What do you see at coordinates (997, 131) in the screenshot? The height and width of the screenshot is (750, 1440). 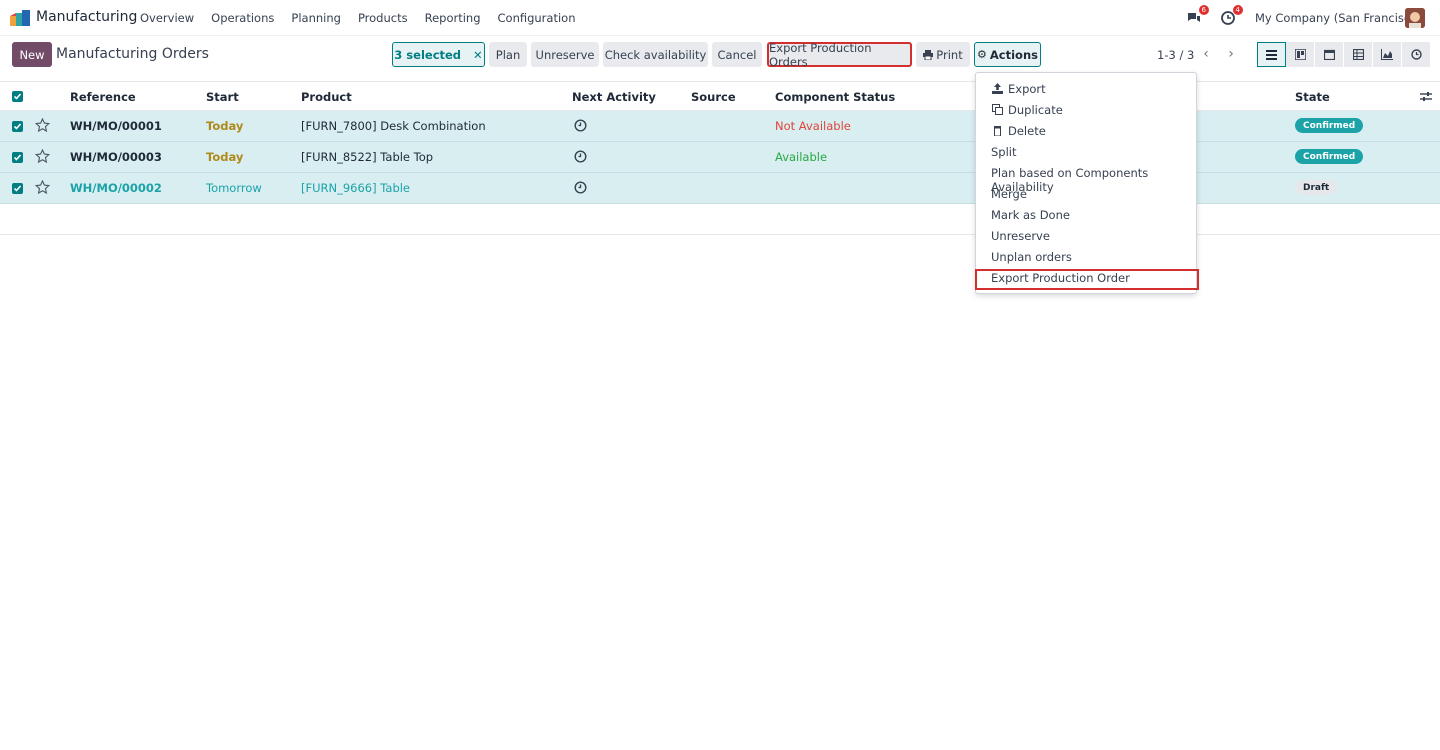 I see `trash-icon` at bounding box center [997, 131].